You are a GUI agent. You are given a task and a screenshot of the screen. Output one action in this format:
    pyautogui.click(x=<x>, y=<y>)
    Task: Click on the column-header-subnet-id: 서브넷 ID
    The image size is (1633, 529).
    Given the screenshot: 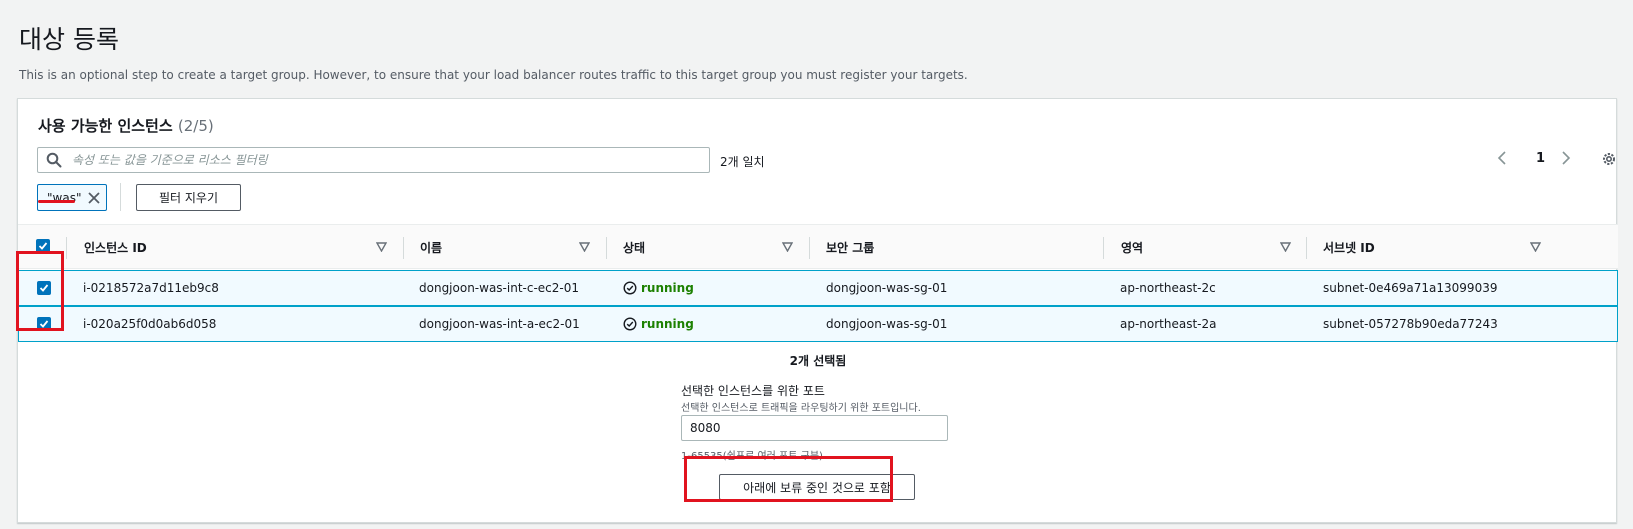 What is the action you would take?
    pyautogui.click(x=1349, y=247)
    